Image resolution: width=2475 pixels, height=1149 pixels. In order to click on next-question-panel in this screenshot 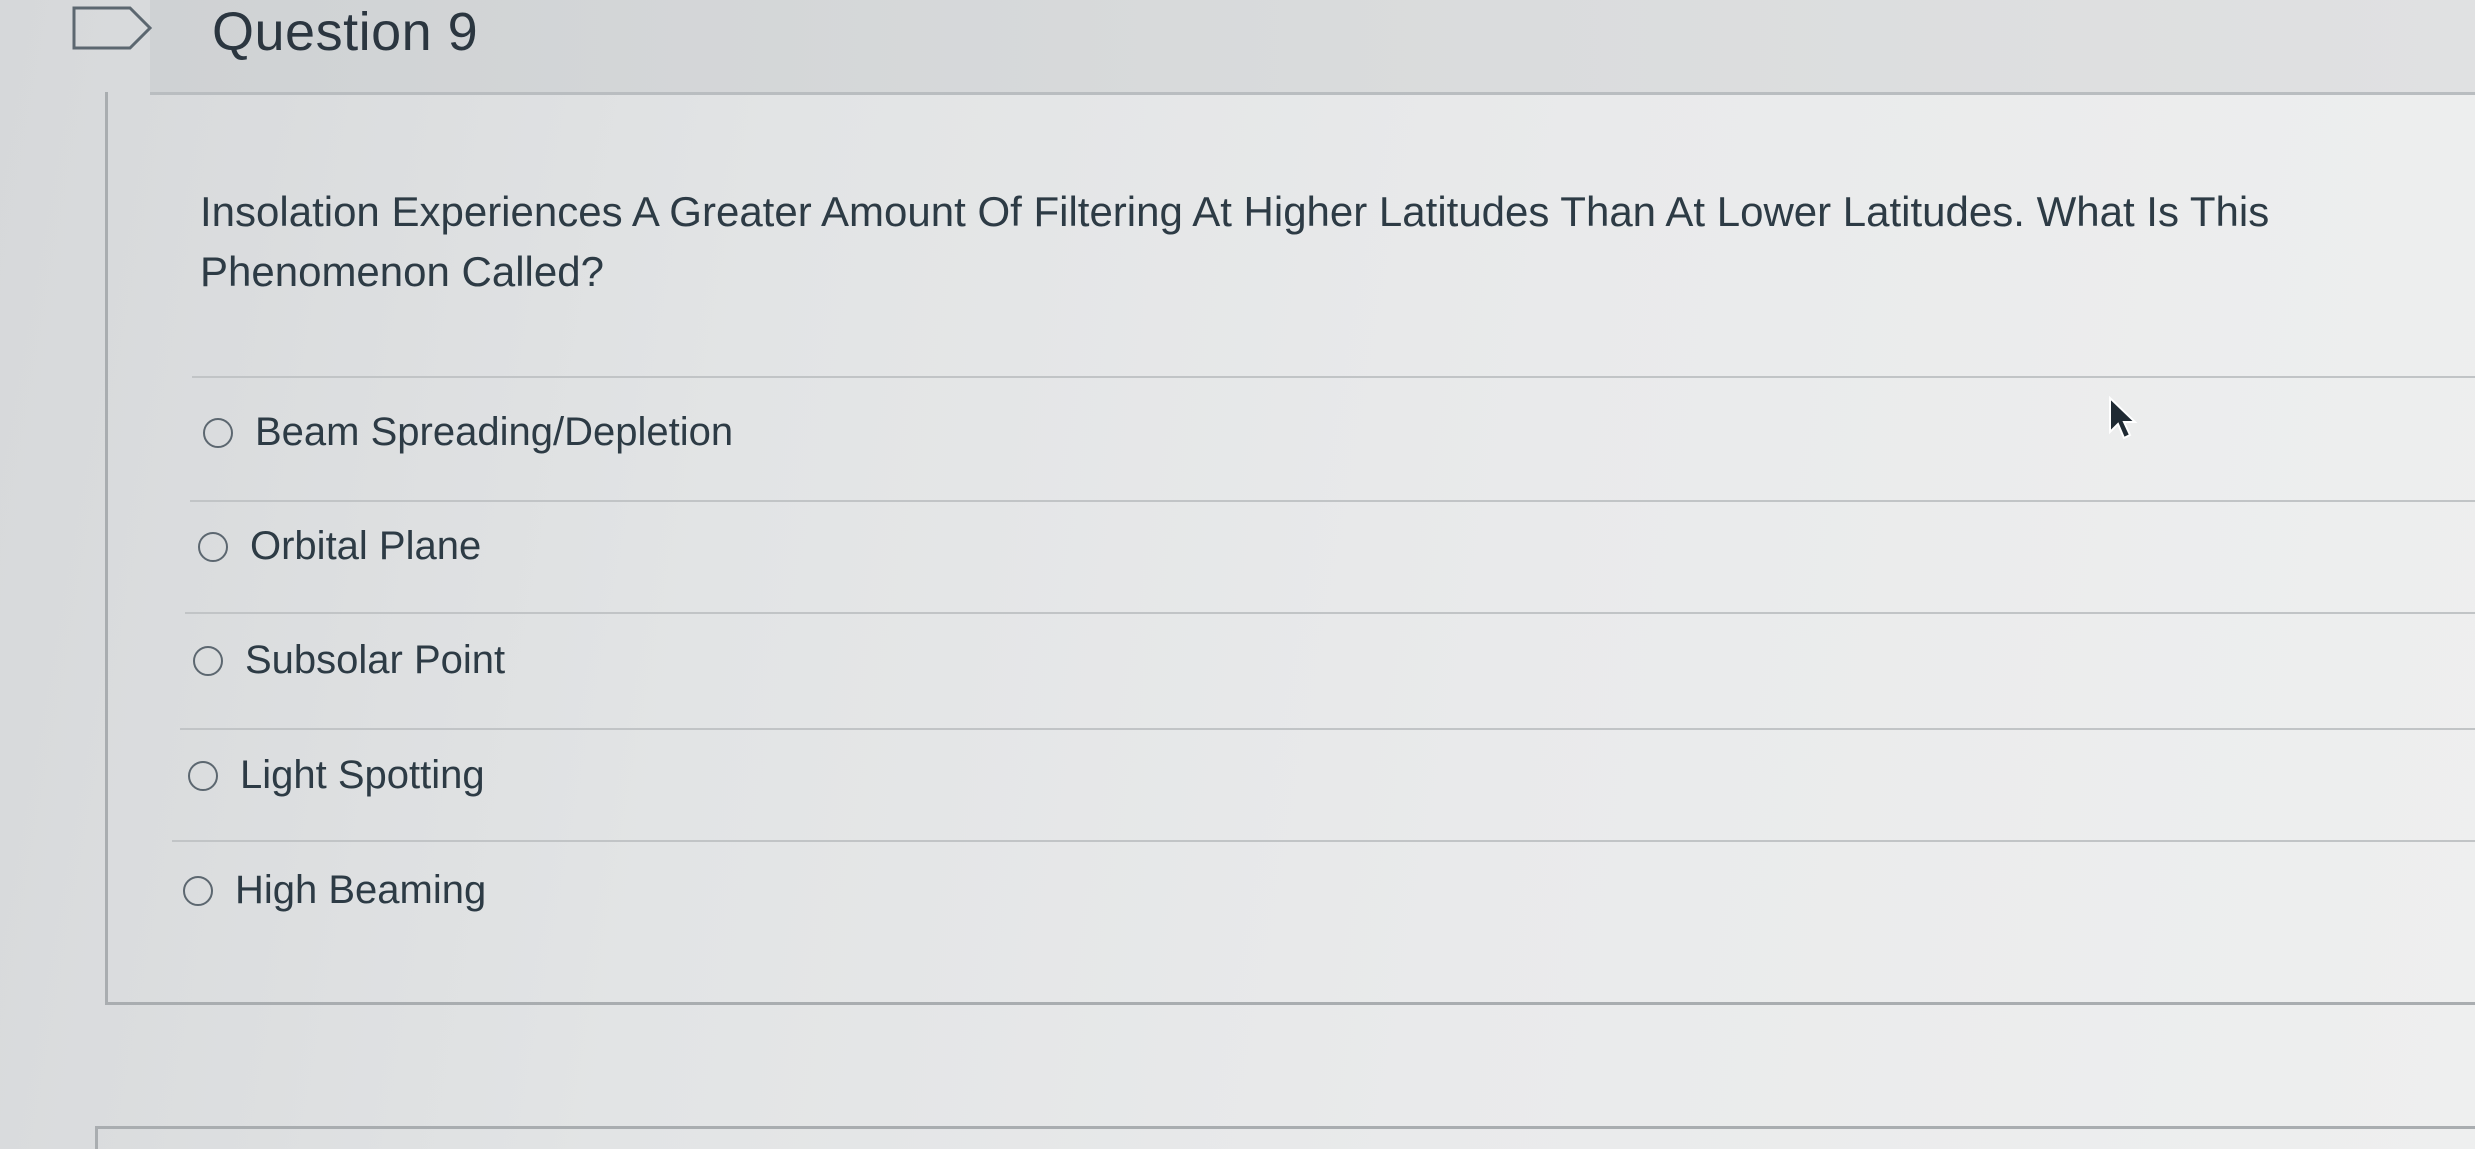, I will do `click(1285, 1137)`.